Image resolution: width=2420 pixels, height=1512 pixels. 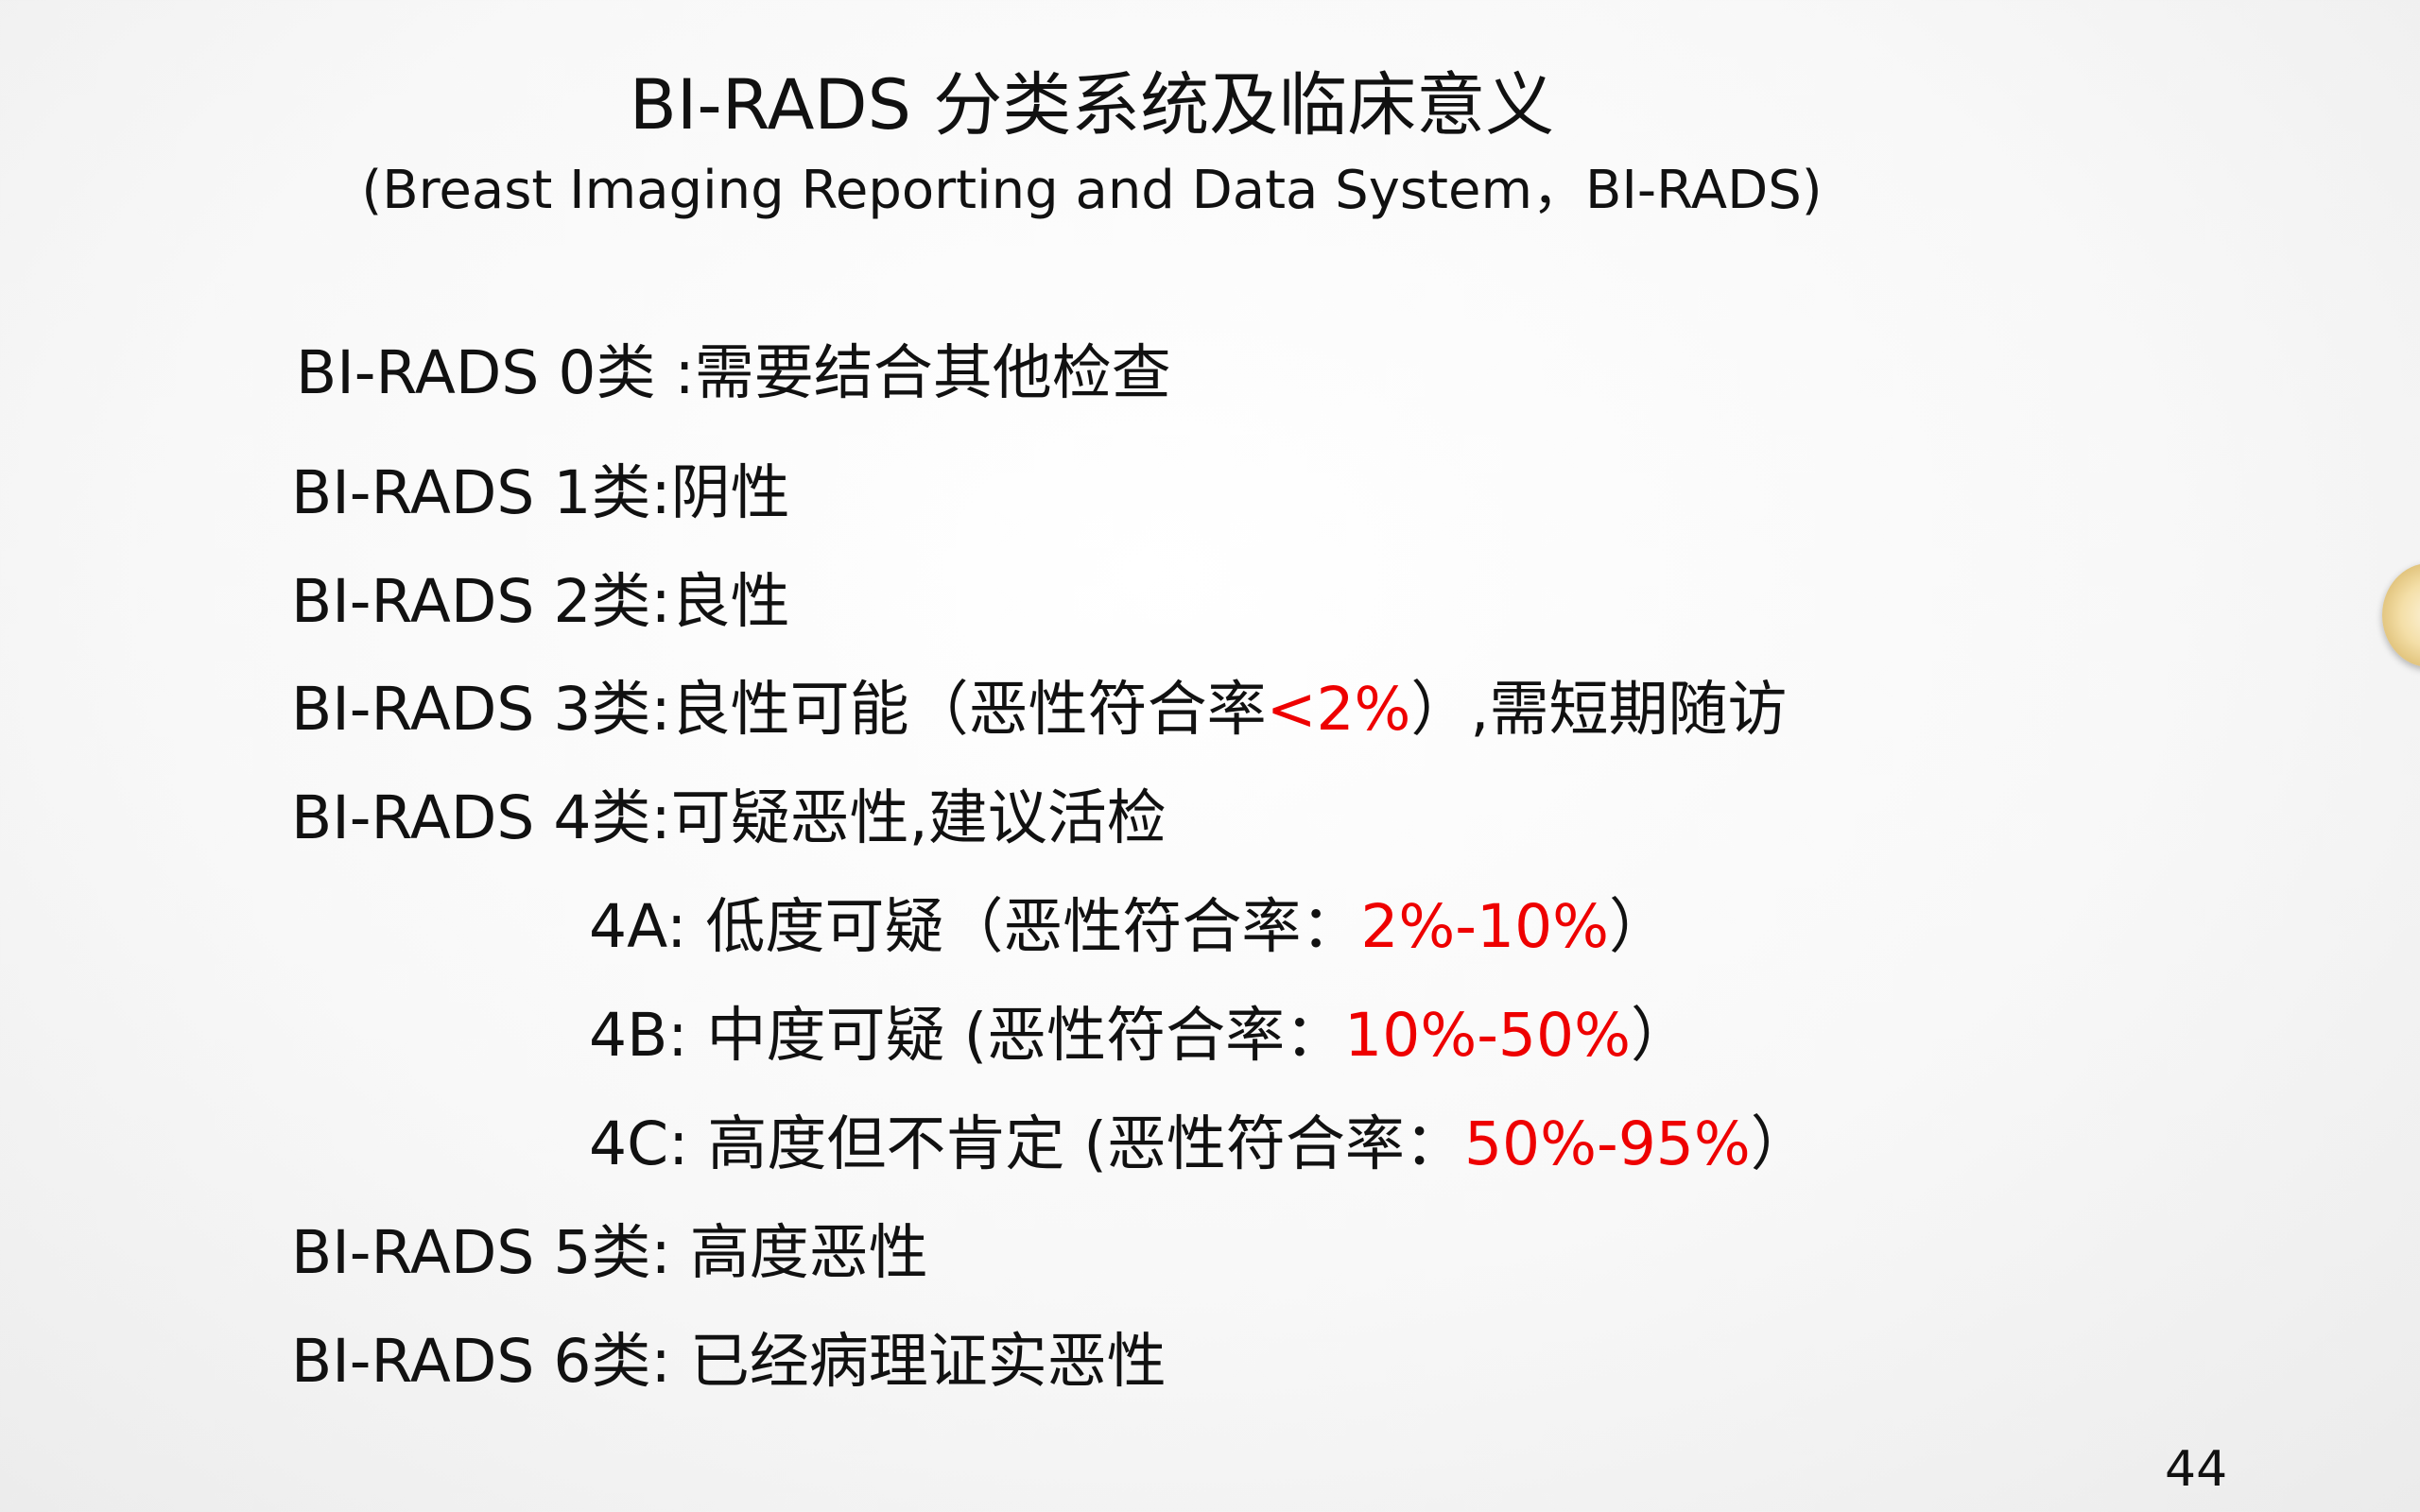 What do you see at coordinates (1338, 709) in the screenshot?
I see `category-3-rate: <2%` at bounding box center [1338, 709].